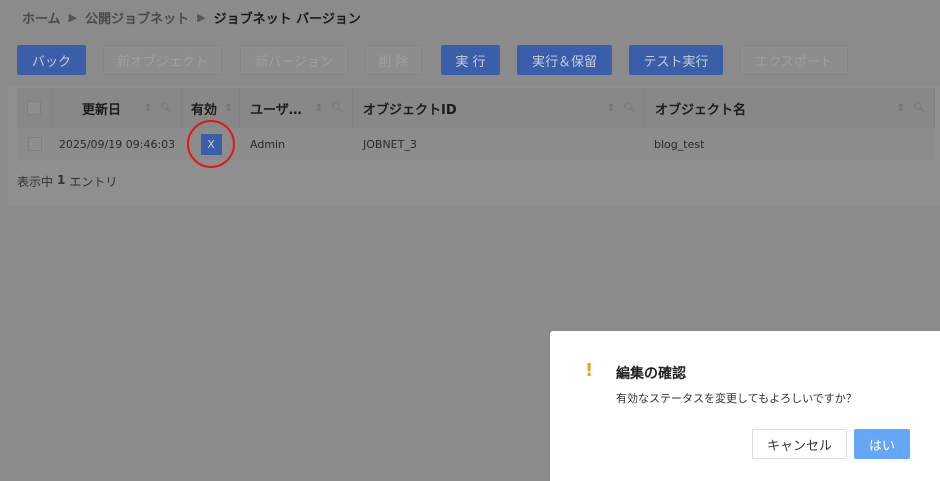  What do you see at coordinates (287, 19) in the screenshot?
I see `breadcrumb-current: ジョブネット バージョン` at bounding box center [287, 19].